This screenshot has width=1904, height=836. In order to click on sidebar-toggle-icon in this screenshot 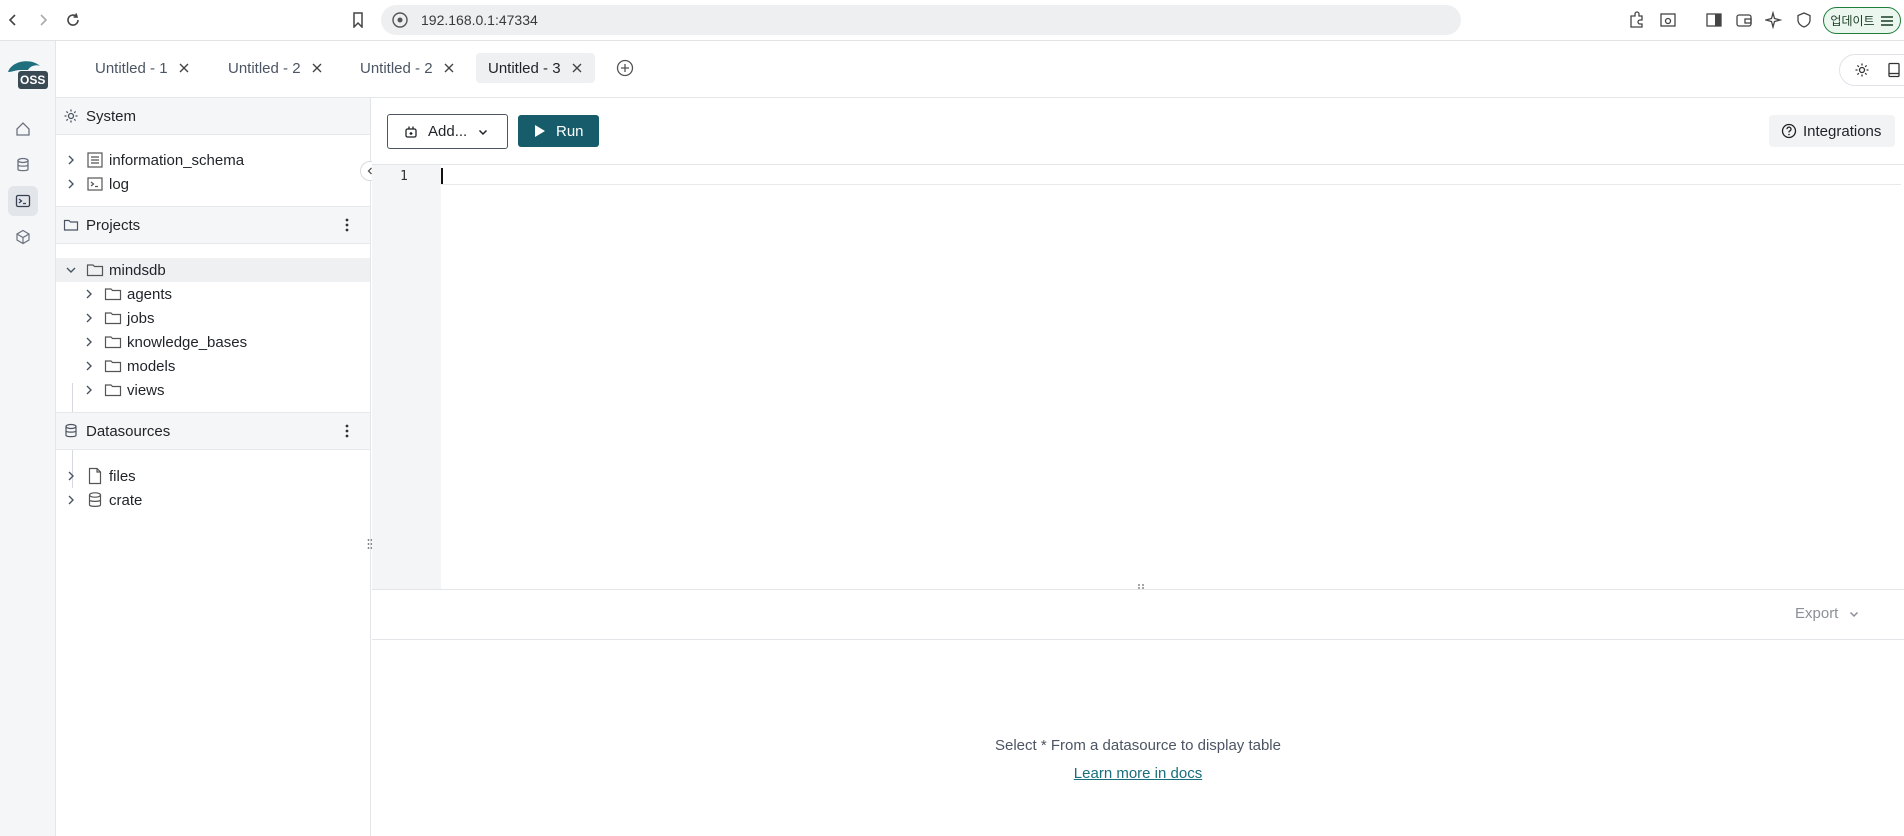, I will do `click(1714, 20)`.